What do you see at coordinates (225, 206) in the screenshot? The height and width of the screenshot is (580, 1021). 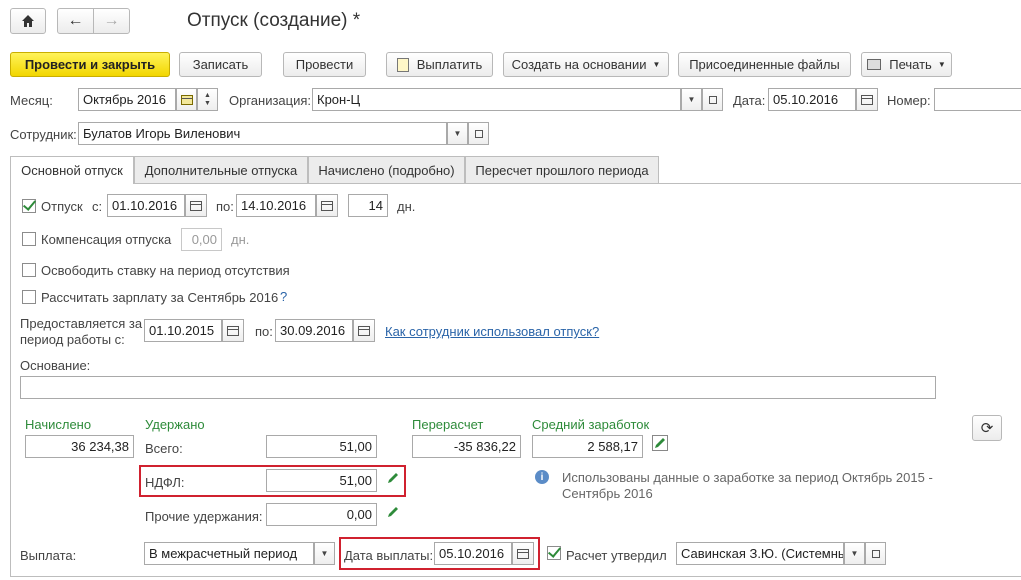 I see `vacation-to-label: по:` at bounding box center [225, 206].